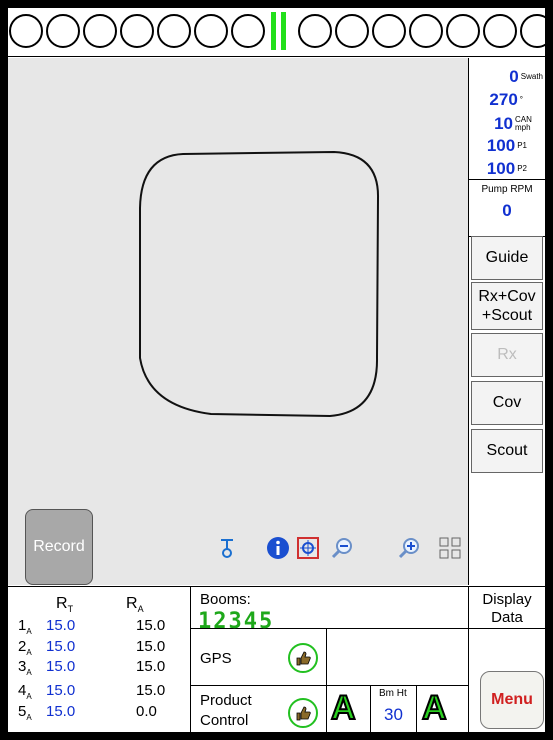  What do you see at coordinates (226, 710) in the screenshot?
I see `product-control-label: Product Control` at bounding box center [226, 710].